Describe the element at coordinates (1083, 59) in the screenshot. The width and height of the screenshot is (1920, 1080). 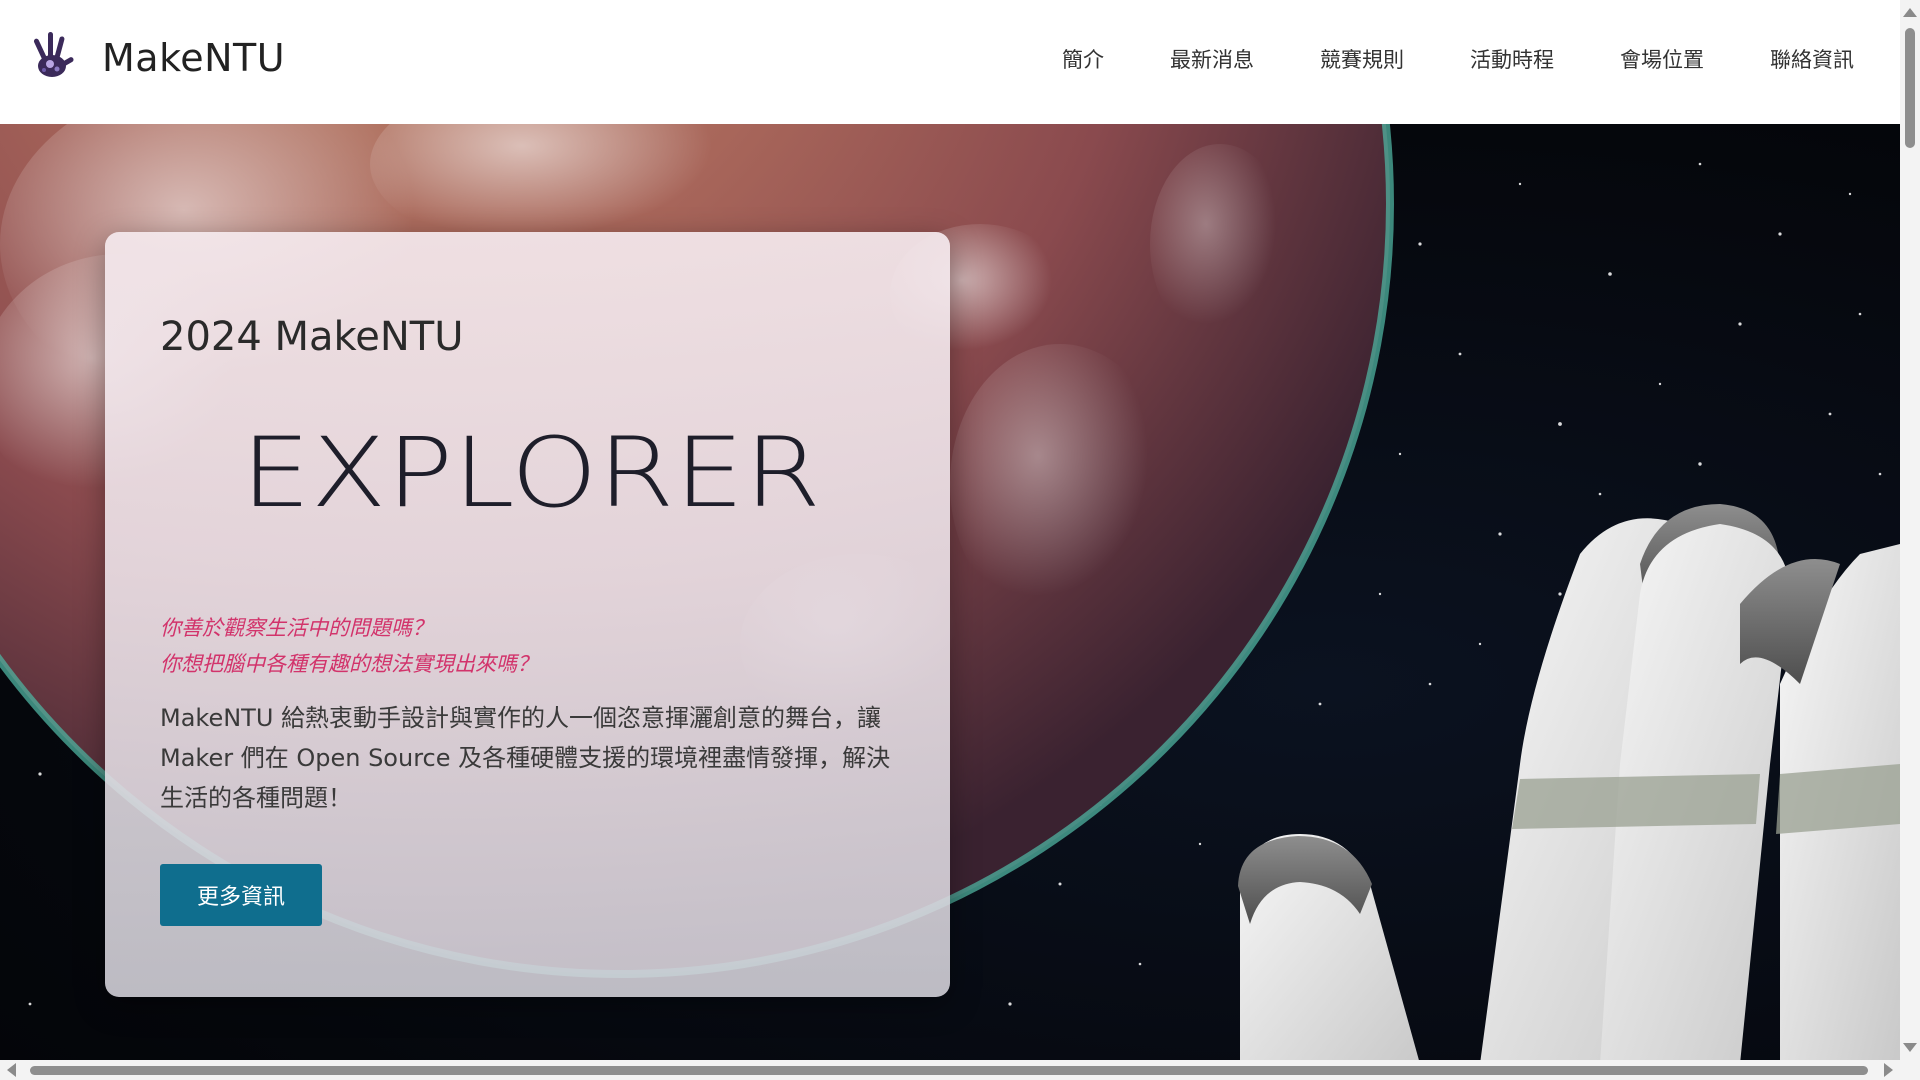
I see `nav-item-intro: 簡介` at that location.